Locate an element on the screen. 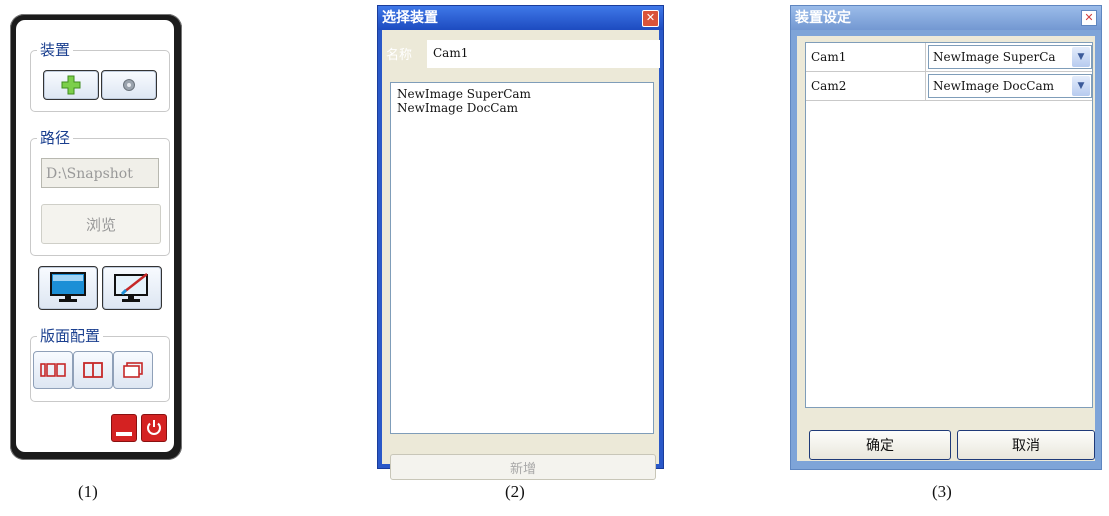 The image size is (1109, 516). power-button is located at coordinates (154, 428).